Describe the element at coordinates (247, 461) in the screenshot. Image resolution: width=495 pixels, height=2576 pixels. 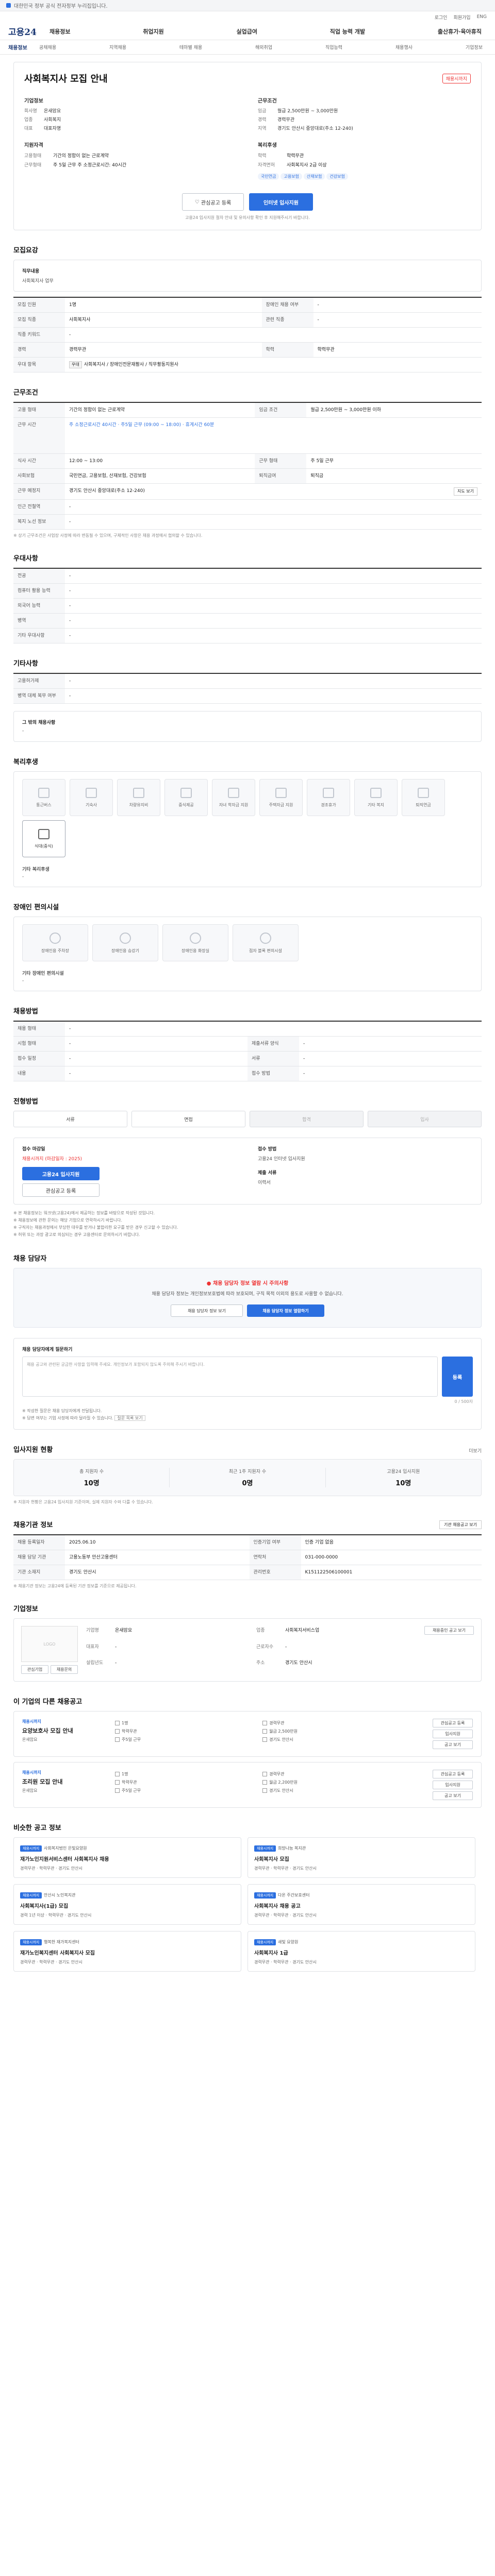
I see `table-row: 식사 시간 12:00 ~ 13:00 근무 형태 주 5일 근무` at that location.